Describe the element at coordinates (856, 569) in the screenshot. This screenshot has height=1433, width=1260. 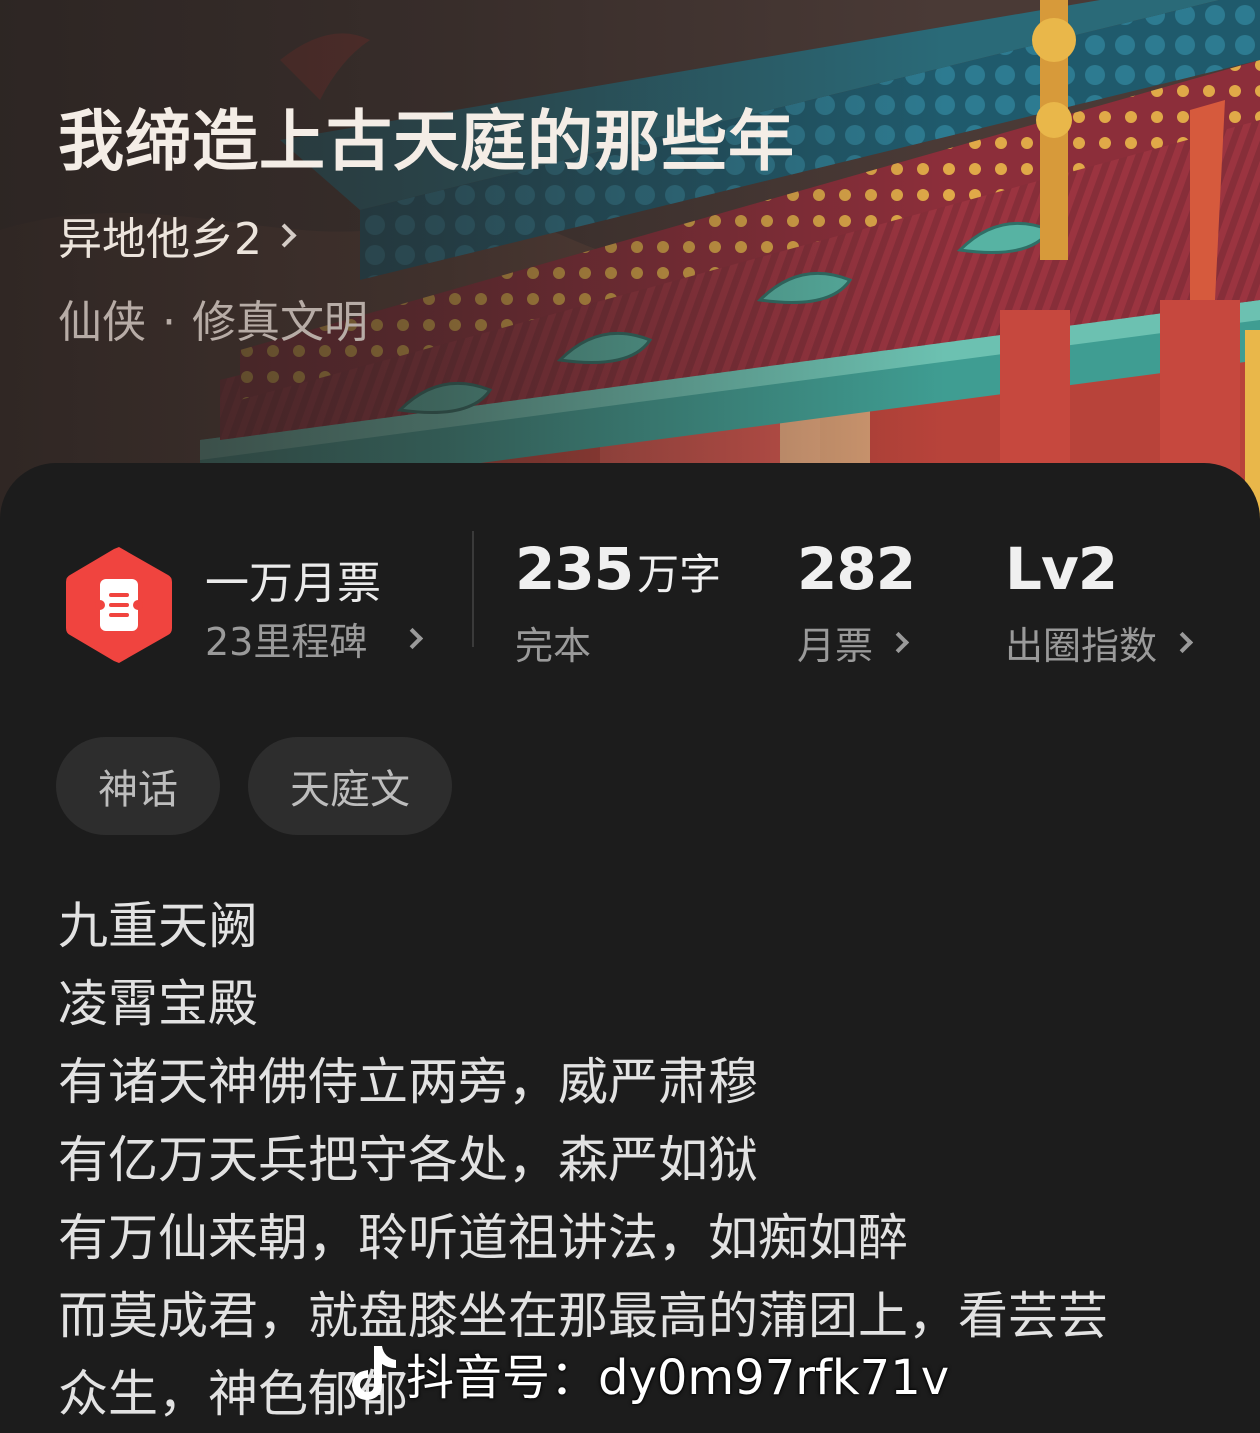
I see `monthly-votes-value: 282` at that location.